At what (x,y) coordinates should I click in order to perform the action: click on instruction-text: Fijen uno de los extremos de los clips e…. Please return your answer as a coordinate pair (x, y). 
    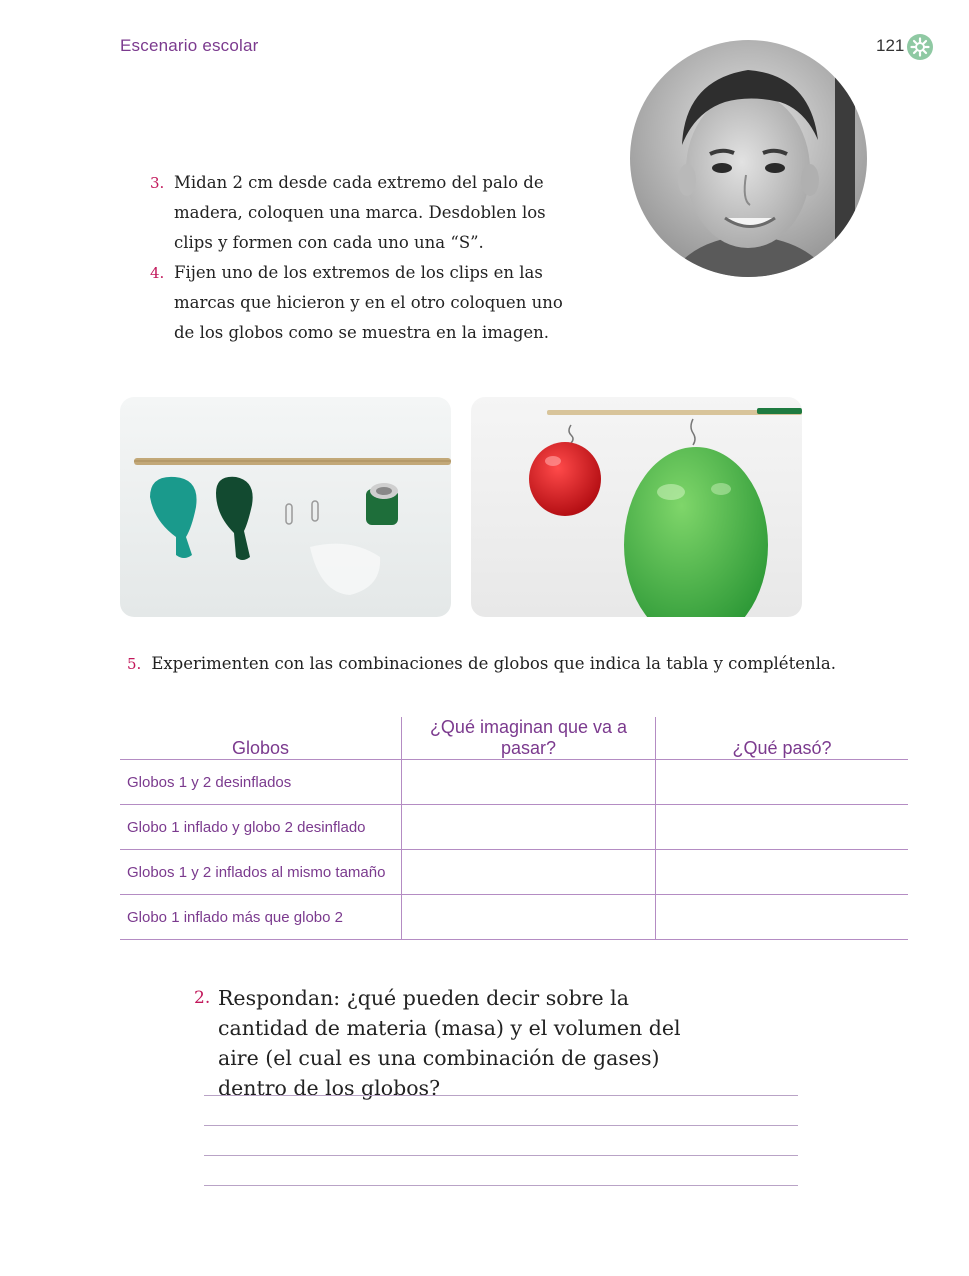
    Looking at the image, I should click on (368, 302).